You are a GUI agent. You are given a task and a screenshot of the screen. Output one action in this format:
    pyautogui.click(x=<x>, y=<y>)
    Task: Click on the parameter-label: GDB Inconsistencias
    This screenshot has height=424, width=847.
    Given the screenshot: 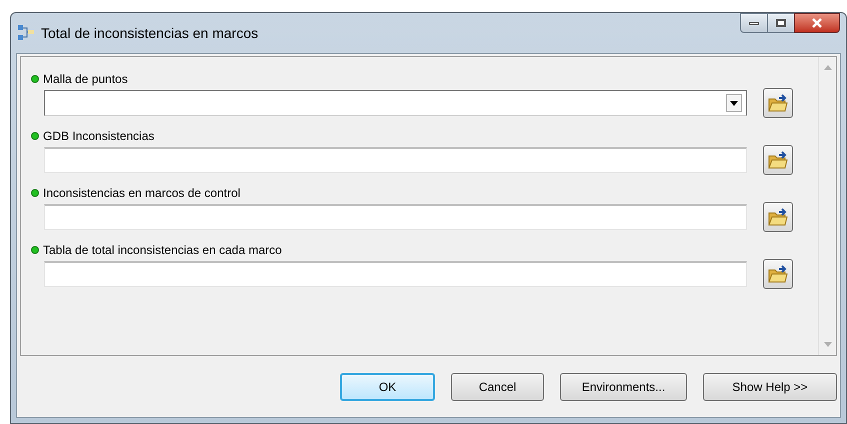 What is the action you would take?
    pyautogui.click(x=98, y=136)
    